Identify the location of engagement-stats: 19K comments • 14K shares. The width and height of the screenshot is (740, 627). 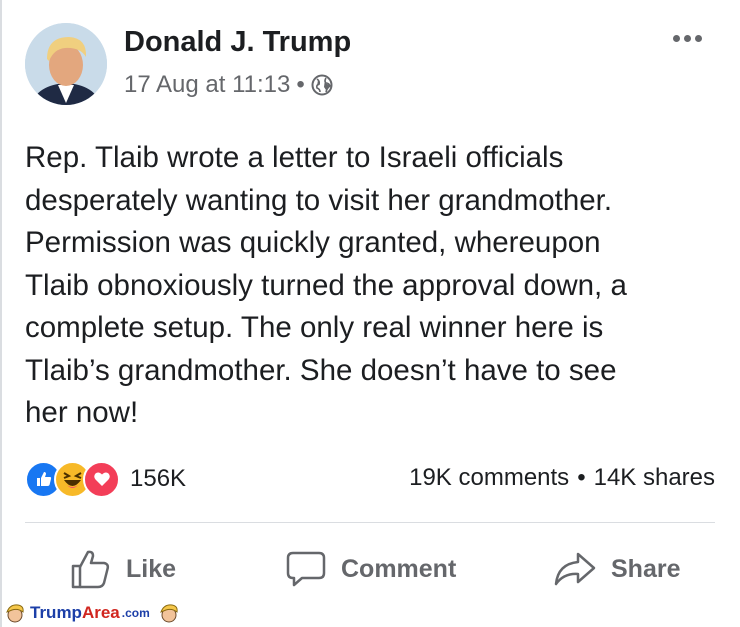
(562, 478).